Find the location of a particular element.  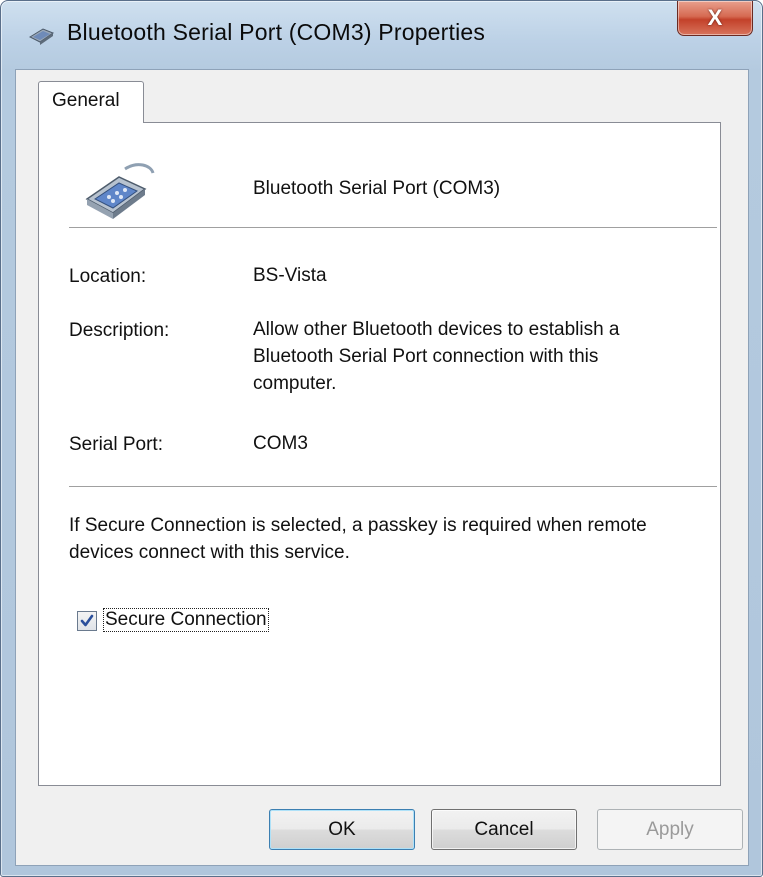

checkmark-icon is located at coordinates (87, 620).